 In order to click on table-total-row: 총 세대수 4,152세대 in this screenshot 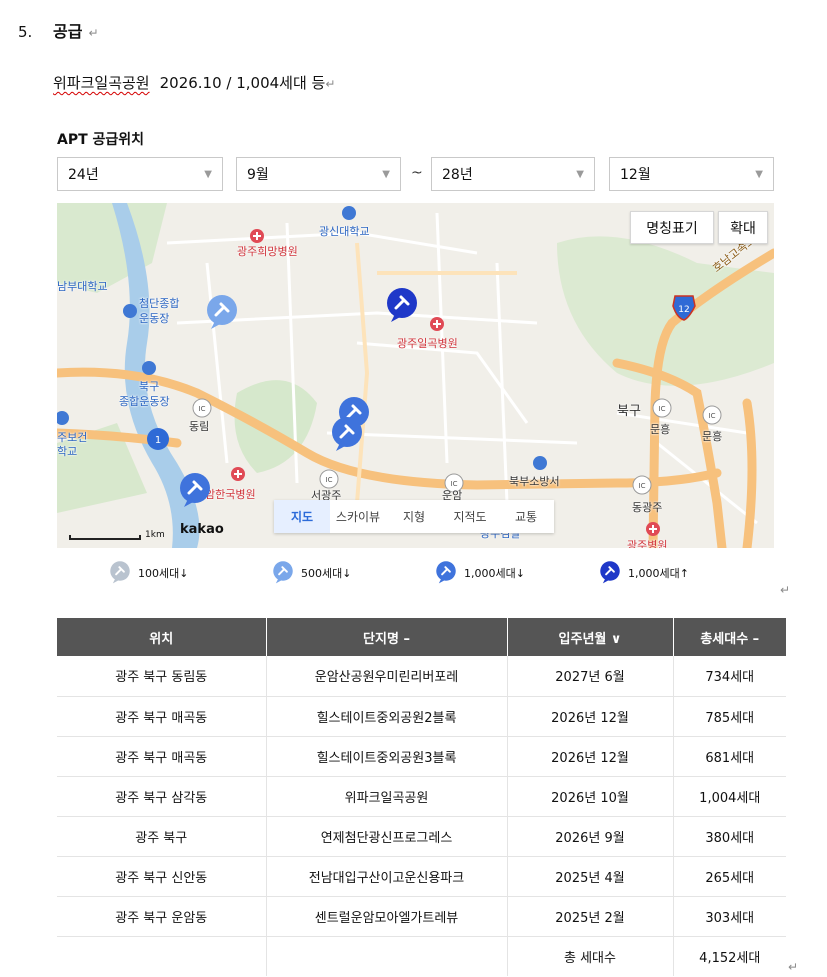, I will do `click(421, 956)`.